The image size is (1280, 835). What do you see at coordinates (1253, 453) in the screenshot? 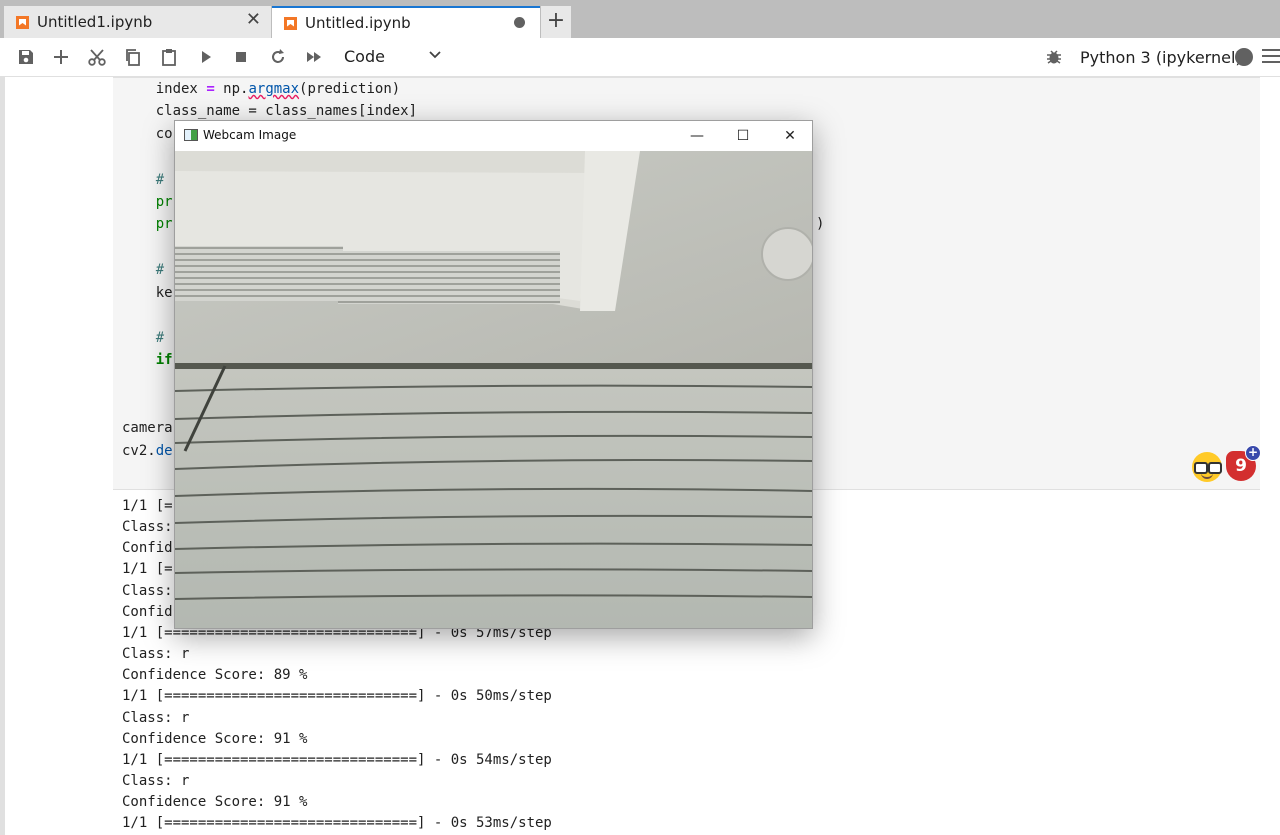
I see `plus-icon: +` at bounding box center [1253, 453].